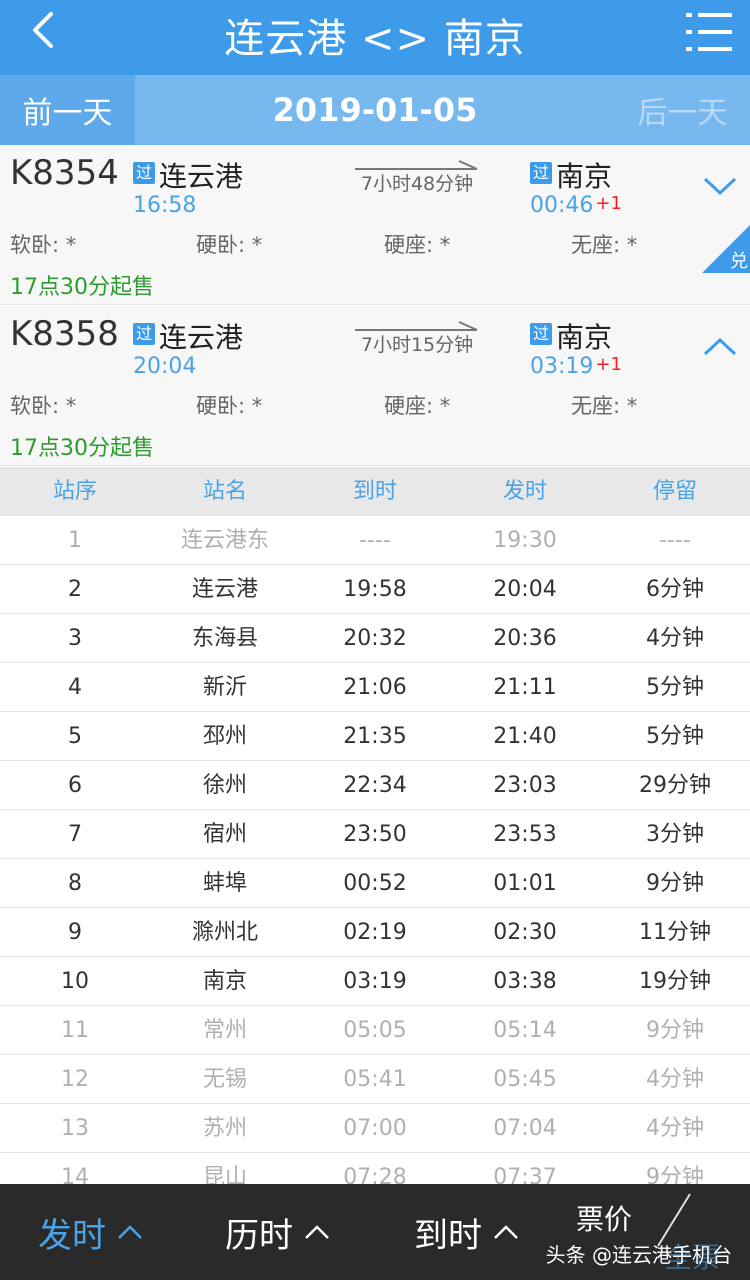 Image resolution: width=750 pixels, height=1280 pixels. What do you see at coordinates (74, 491) in the screenshot?
I see `col-header-seq: 站序` at bounding box center [74, 491].